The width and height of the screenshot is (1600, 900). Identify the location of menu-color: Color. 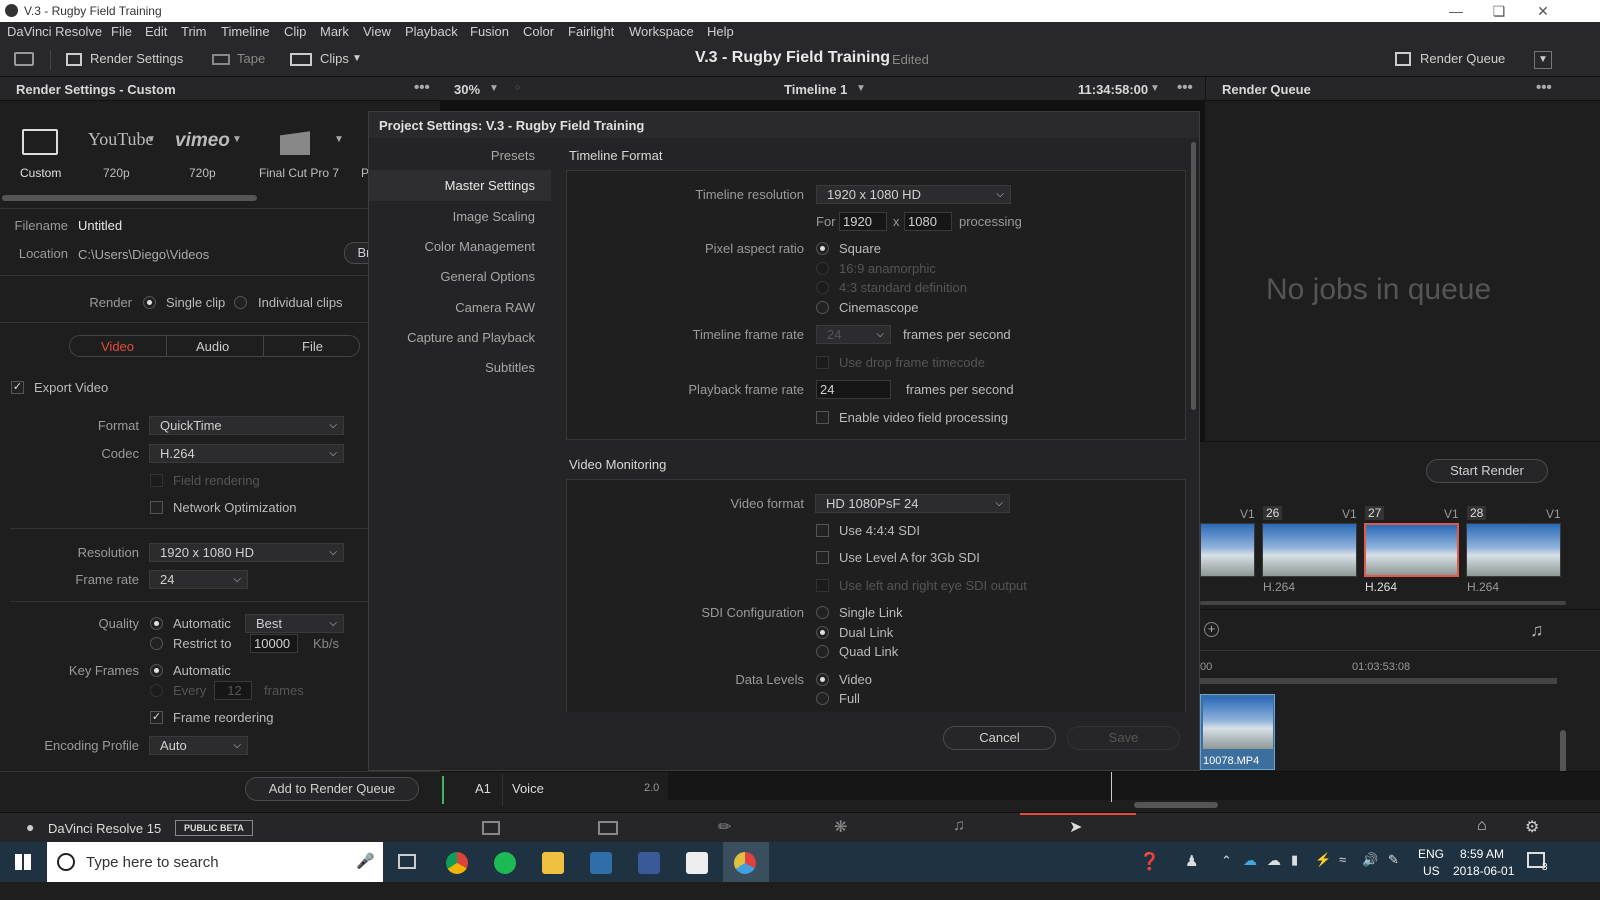
(538, 31).